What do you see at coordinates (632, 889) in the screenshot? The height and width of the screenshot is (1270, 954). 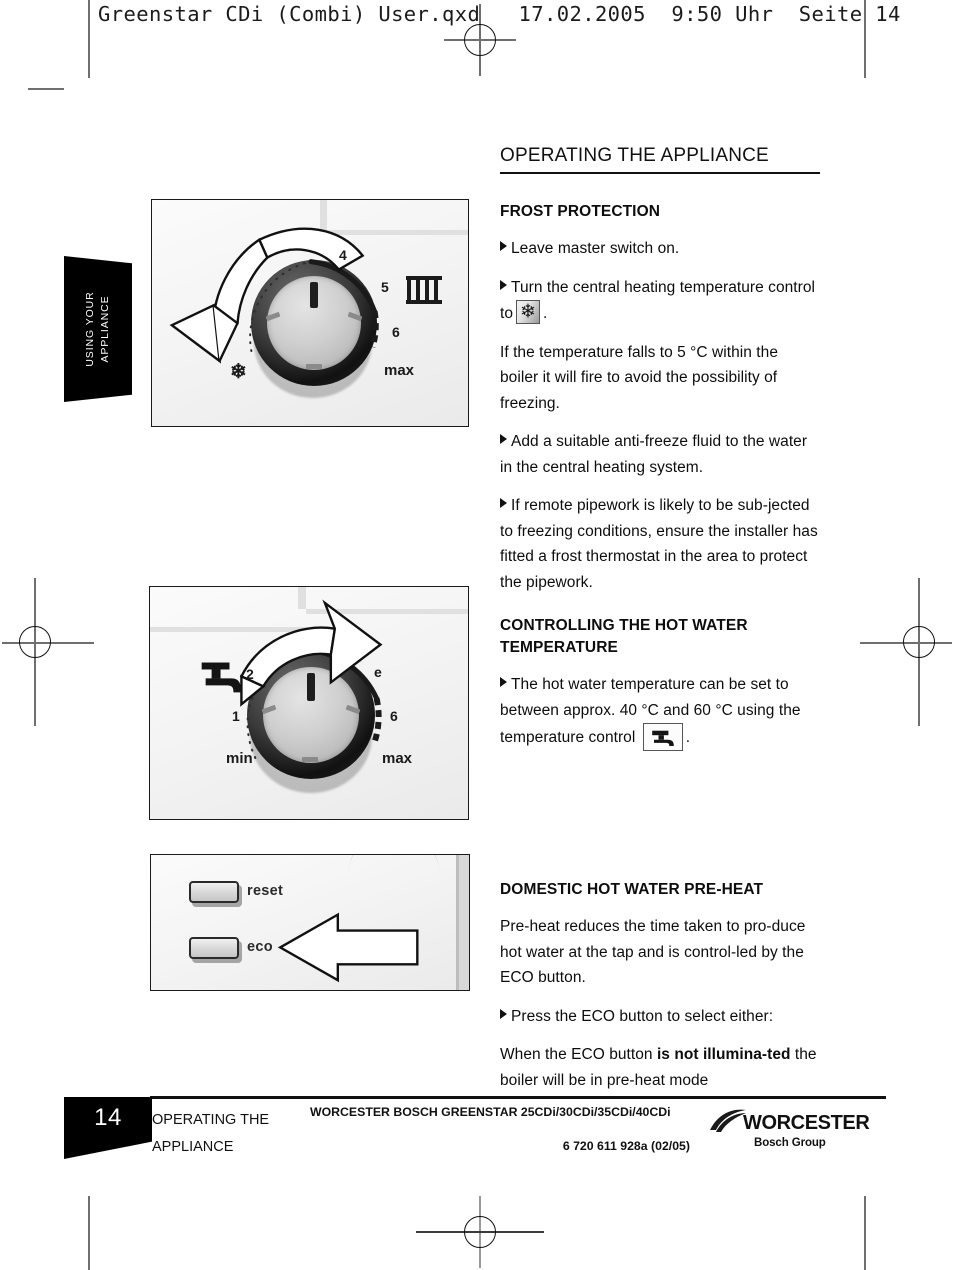 I see `section-heading-preheat: DOMESTIC HOT WATER PRE-HEAT` at bounding box center [632, 889].